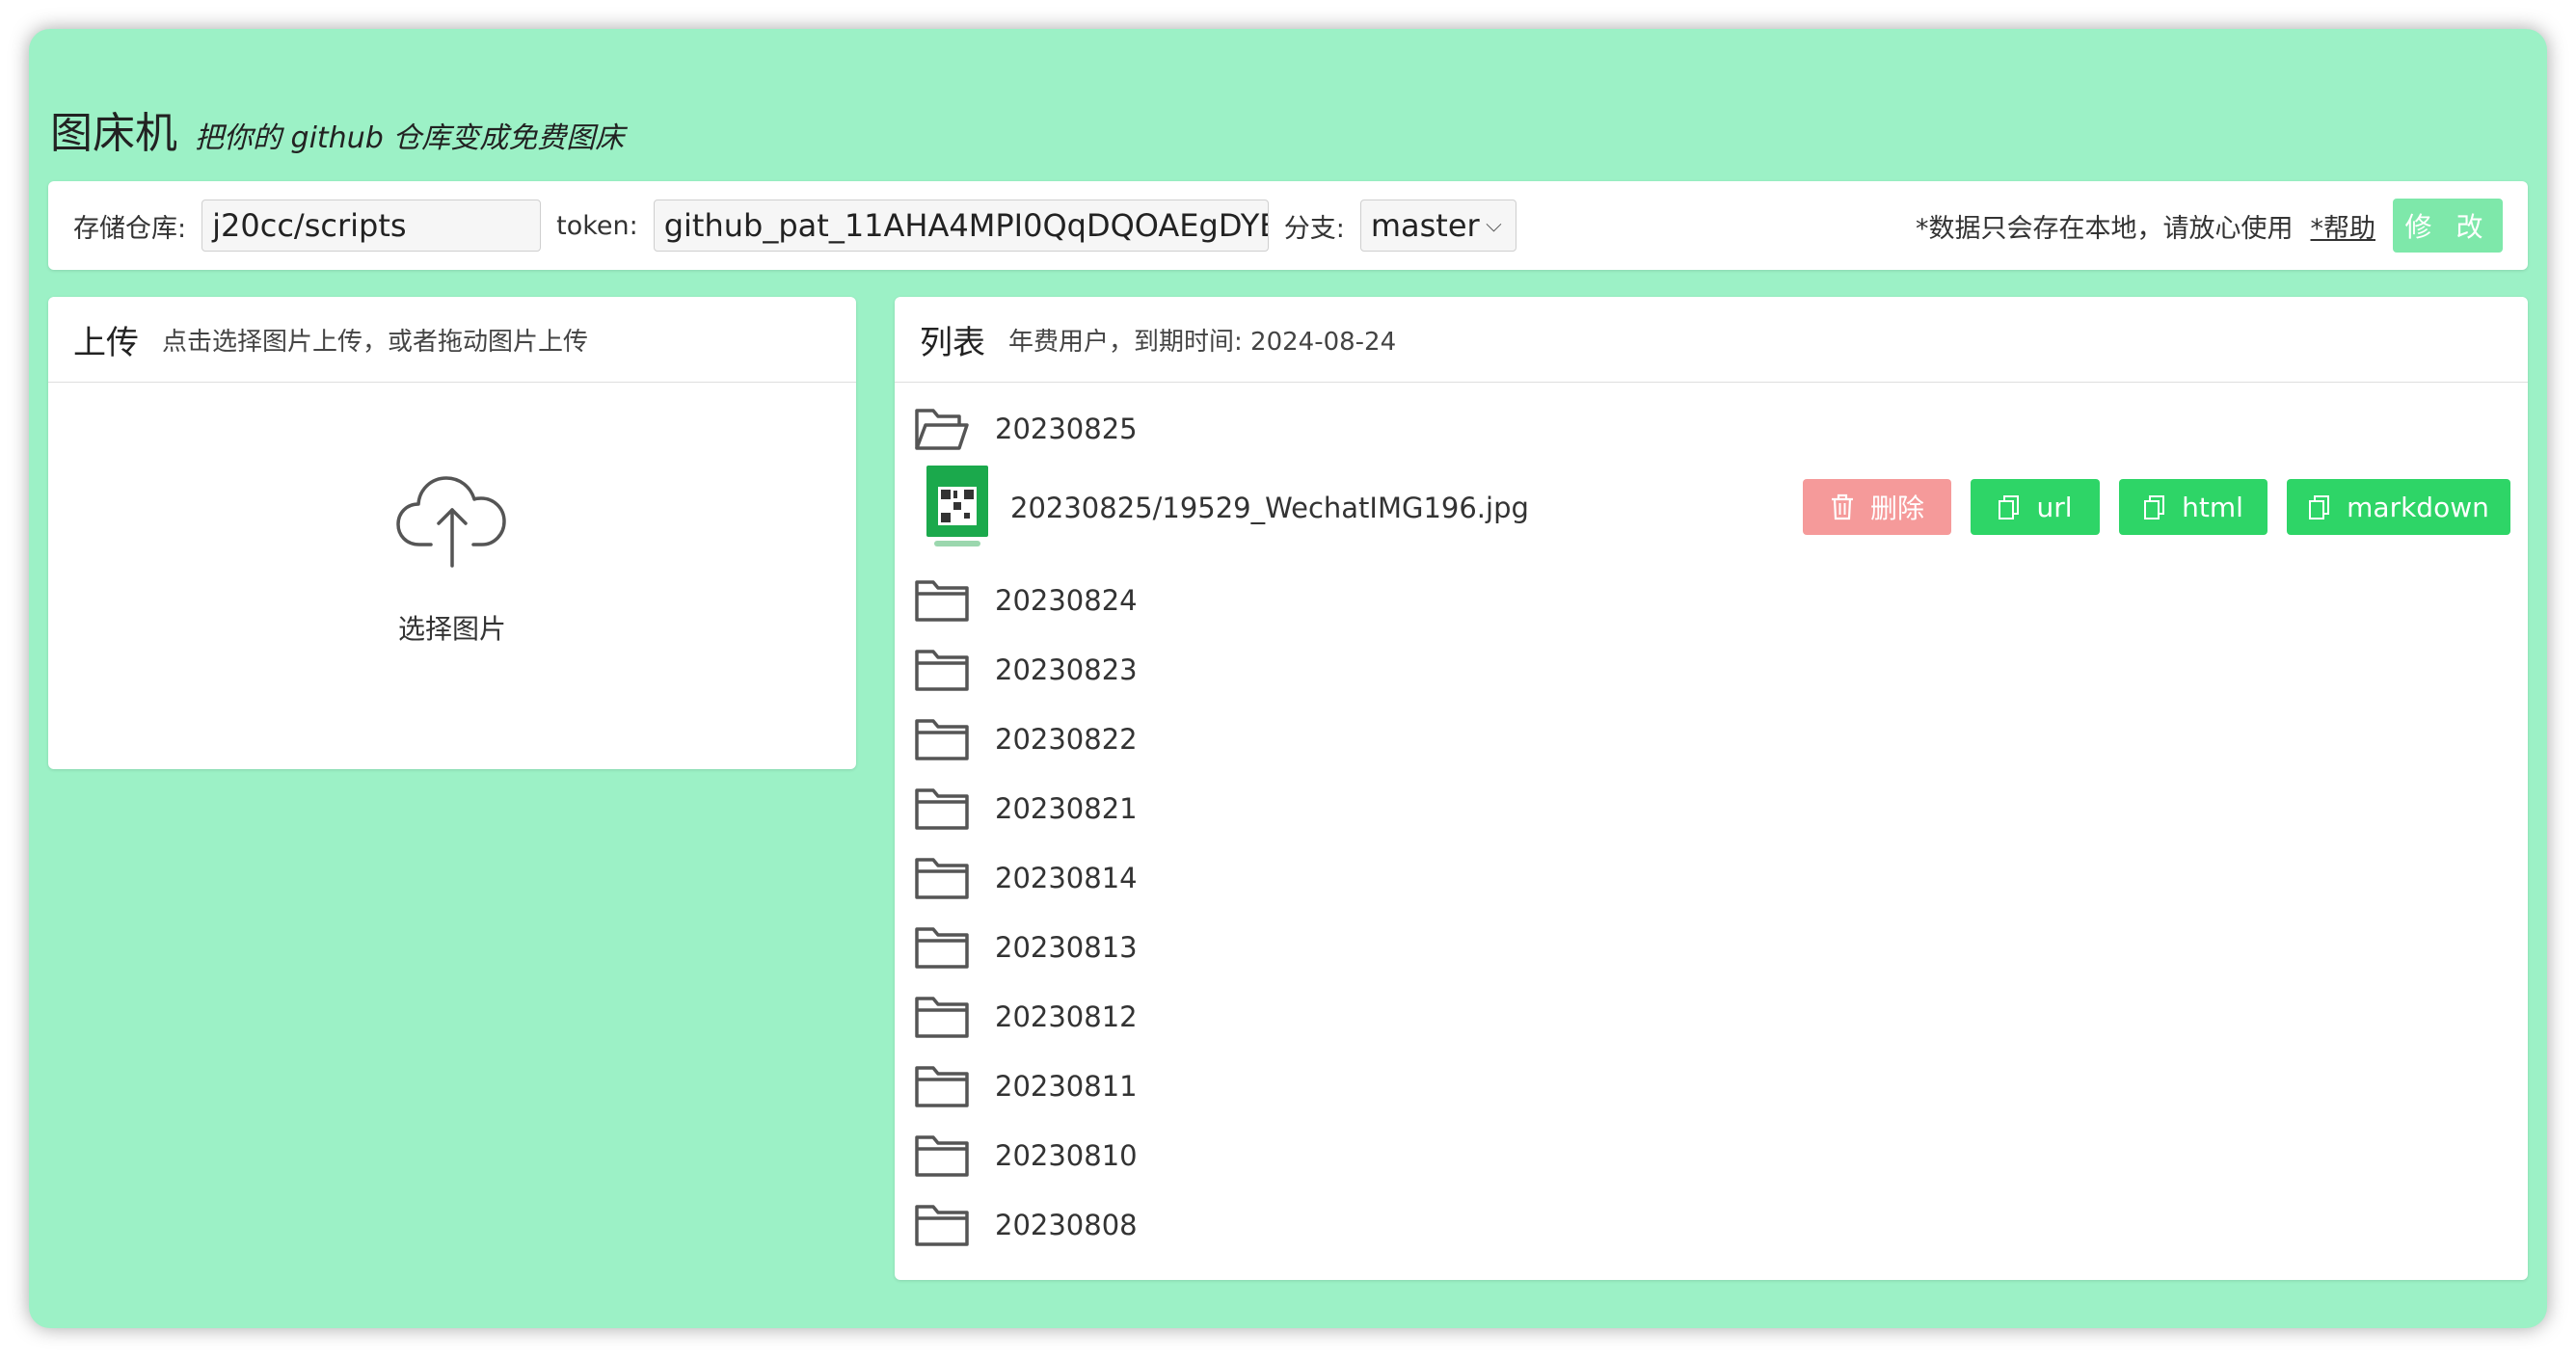 The height and width of the screenshot is (1359, 2576). Describe the element at coordinates (1067, 808) in the screenshot. I see `folder-name: 20230821` at that location.